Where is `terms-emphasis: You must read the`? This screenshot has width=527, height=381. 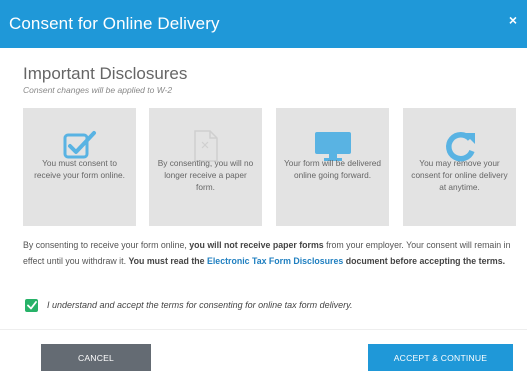
terms-emphasis: You must read the is located at coordinates (167, 261).